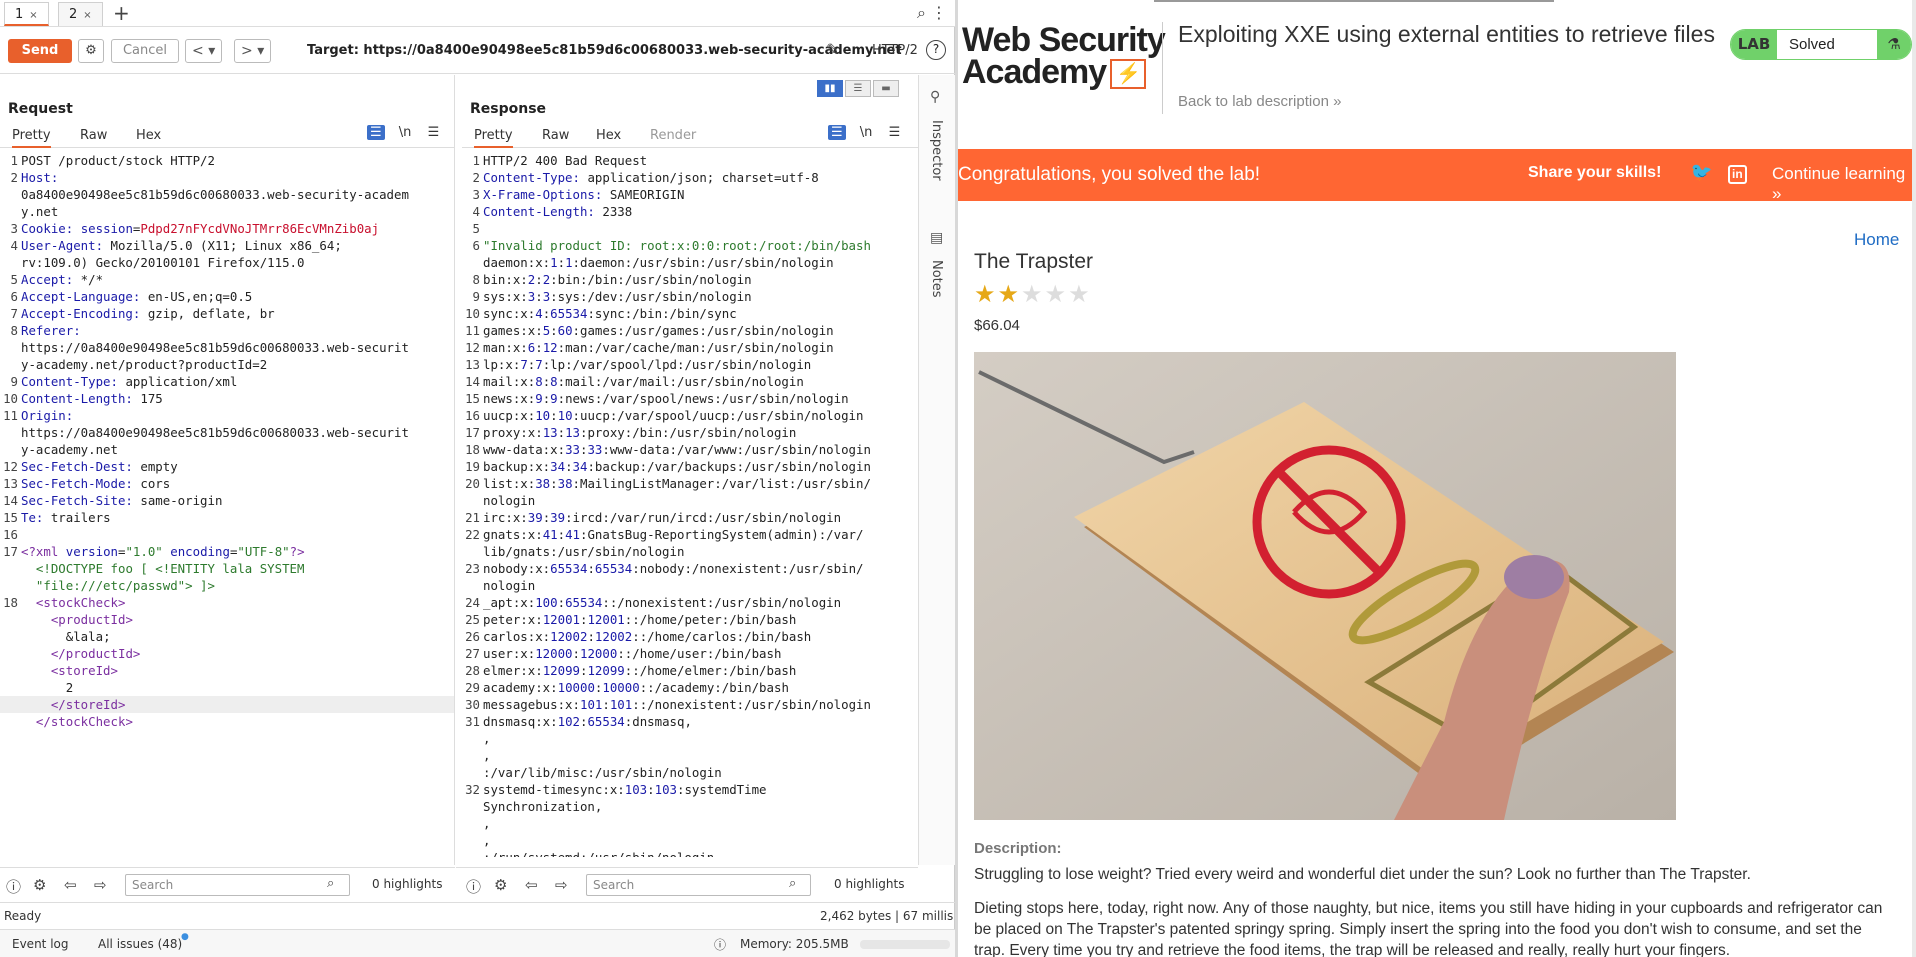  I want to click on status-bar: Ready 2,462 bytes | 67 millis, so click(477, 915).